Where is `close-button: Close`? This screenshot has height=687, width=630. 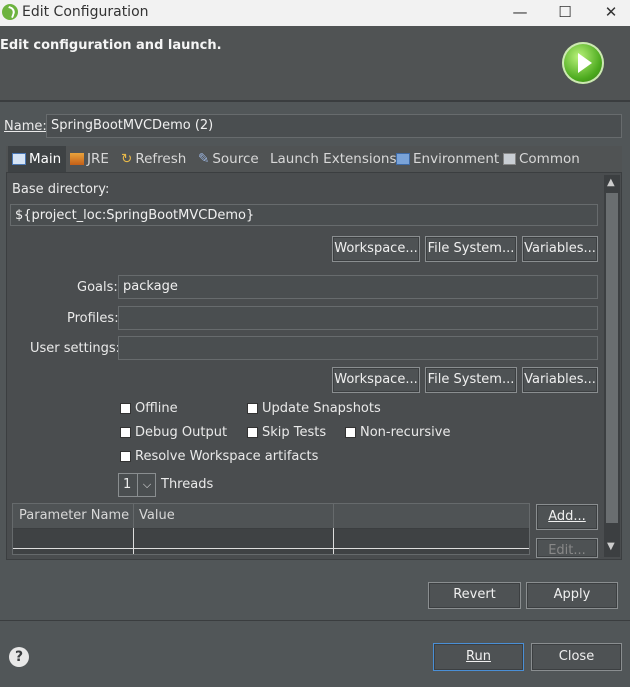 close-button: Close is located at coordinates (576, 657).